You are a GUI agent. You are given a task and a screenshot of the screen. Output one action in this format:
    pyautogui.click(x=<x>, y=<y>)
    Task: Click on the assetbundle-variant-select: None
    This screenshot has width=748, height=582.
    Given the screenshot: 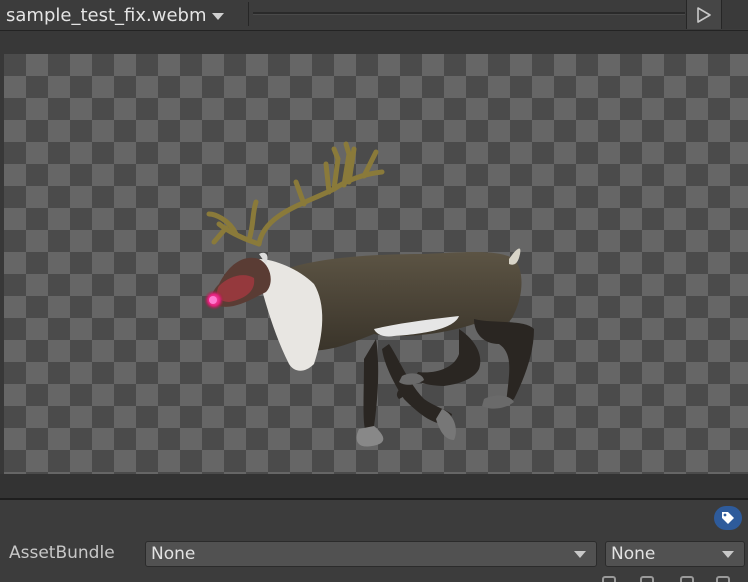 What is the action you would take?
    pyautogui.click(x=675, y=554)
    